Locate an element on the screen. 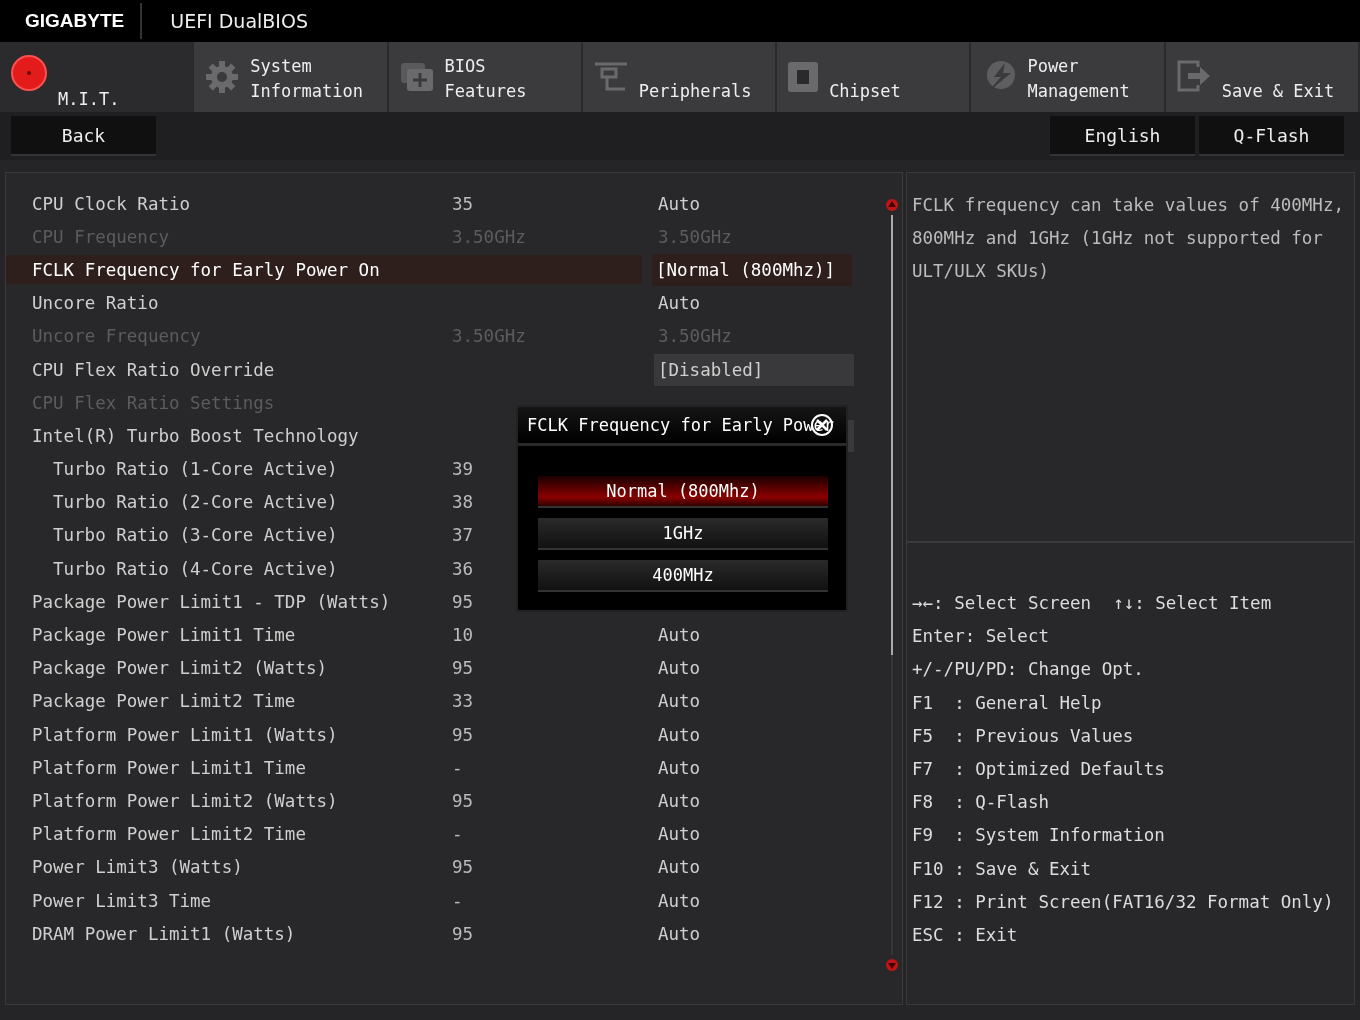 The image size is (1360, 1020). setting-label: Turbo Ratio (4-Core Active) is located at coordinates (229, 569).